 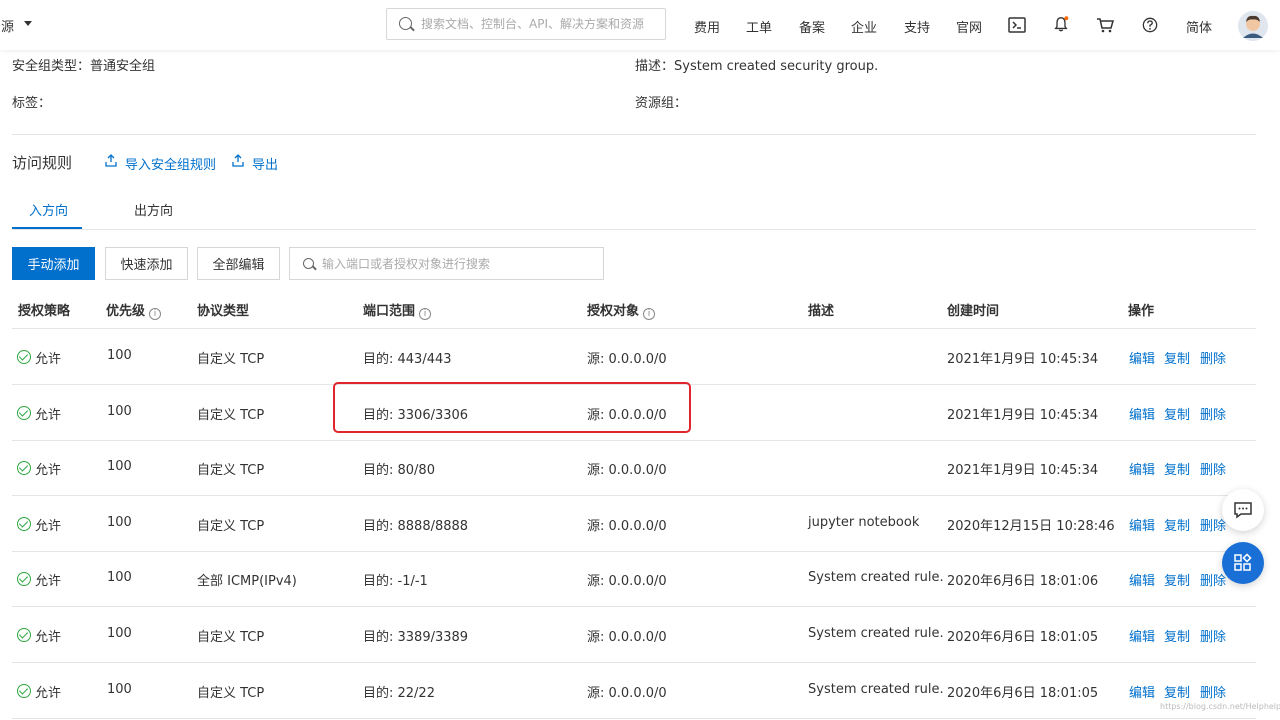 What do you see at coordinates (399, 693) in the screenshot?
I see `cell-port-range: 目的: 22/22` at bounding box center [399, 693].